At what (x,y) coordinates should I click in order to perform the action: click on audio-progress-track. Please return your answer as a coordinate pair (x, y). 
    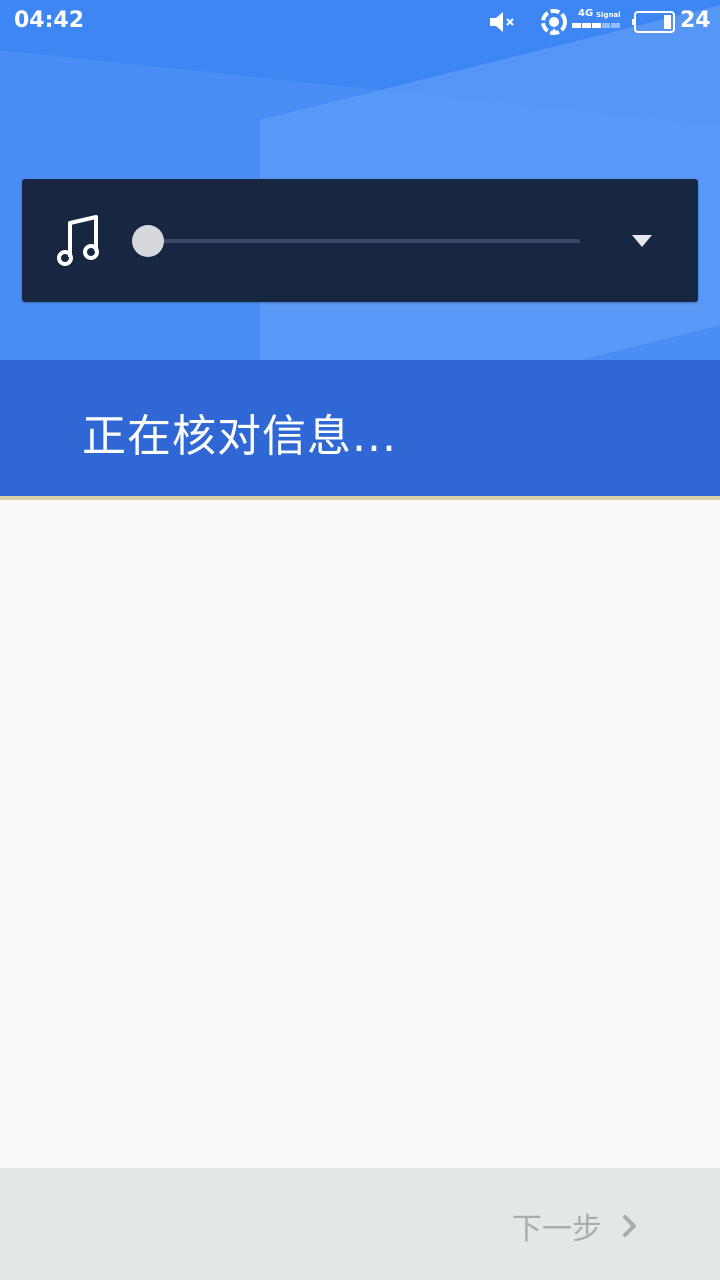
    Looking at the image, I should click on (364, 241).